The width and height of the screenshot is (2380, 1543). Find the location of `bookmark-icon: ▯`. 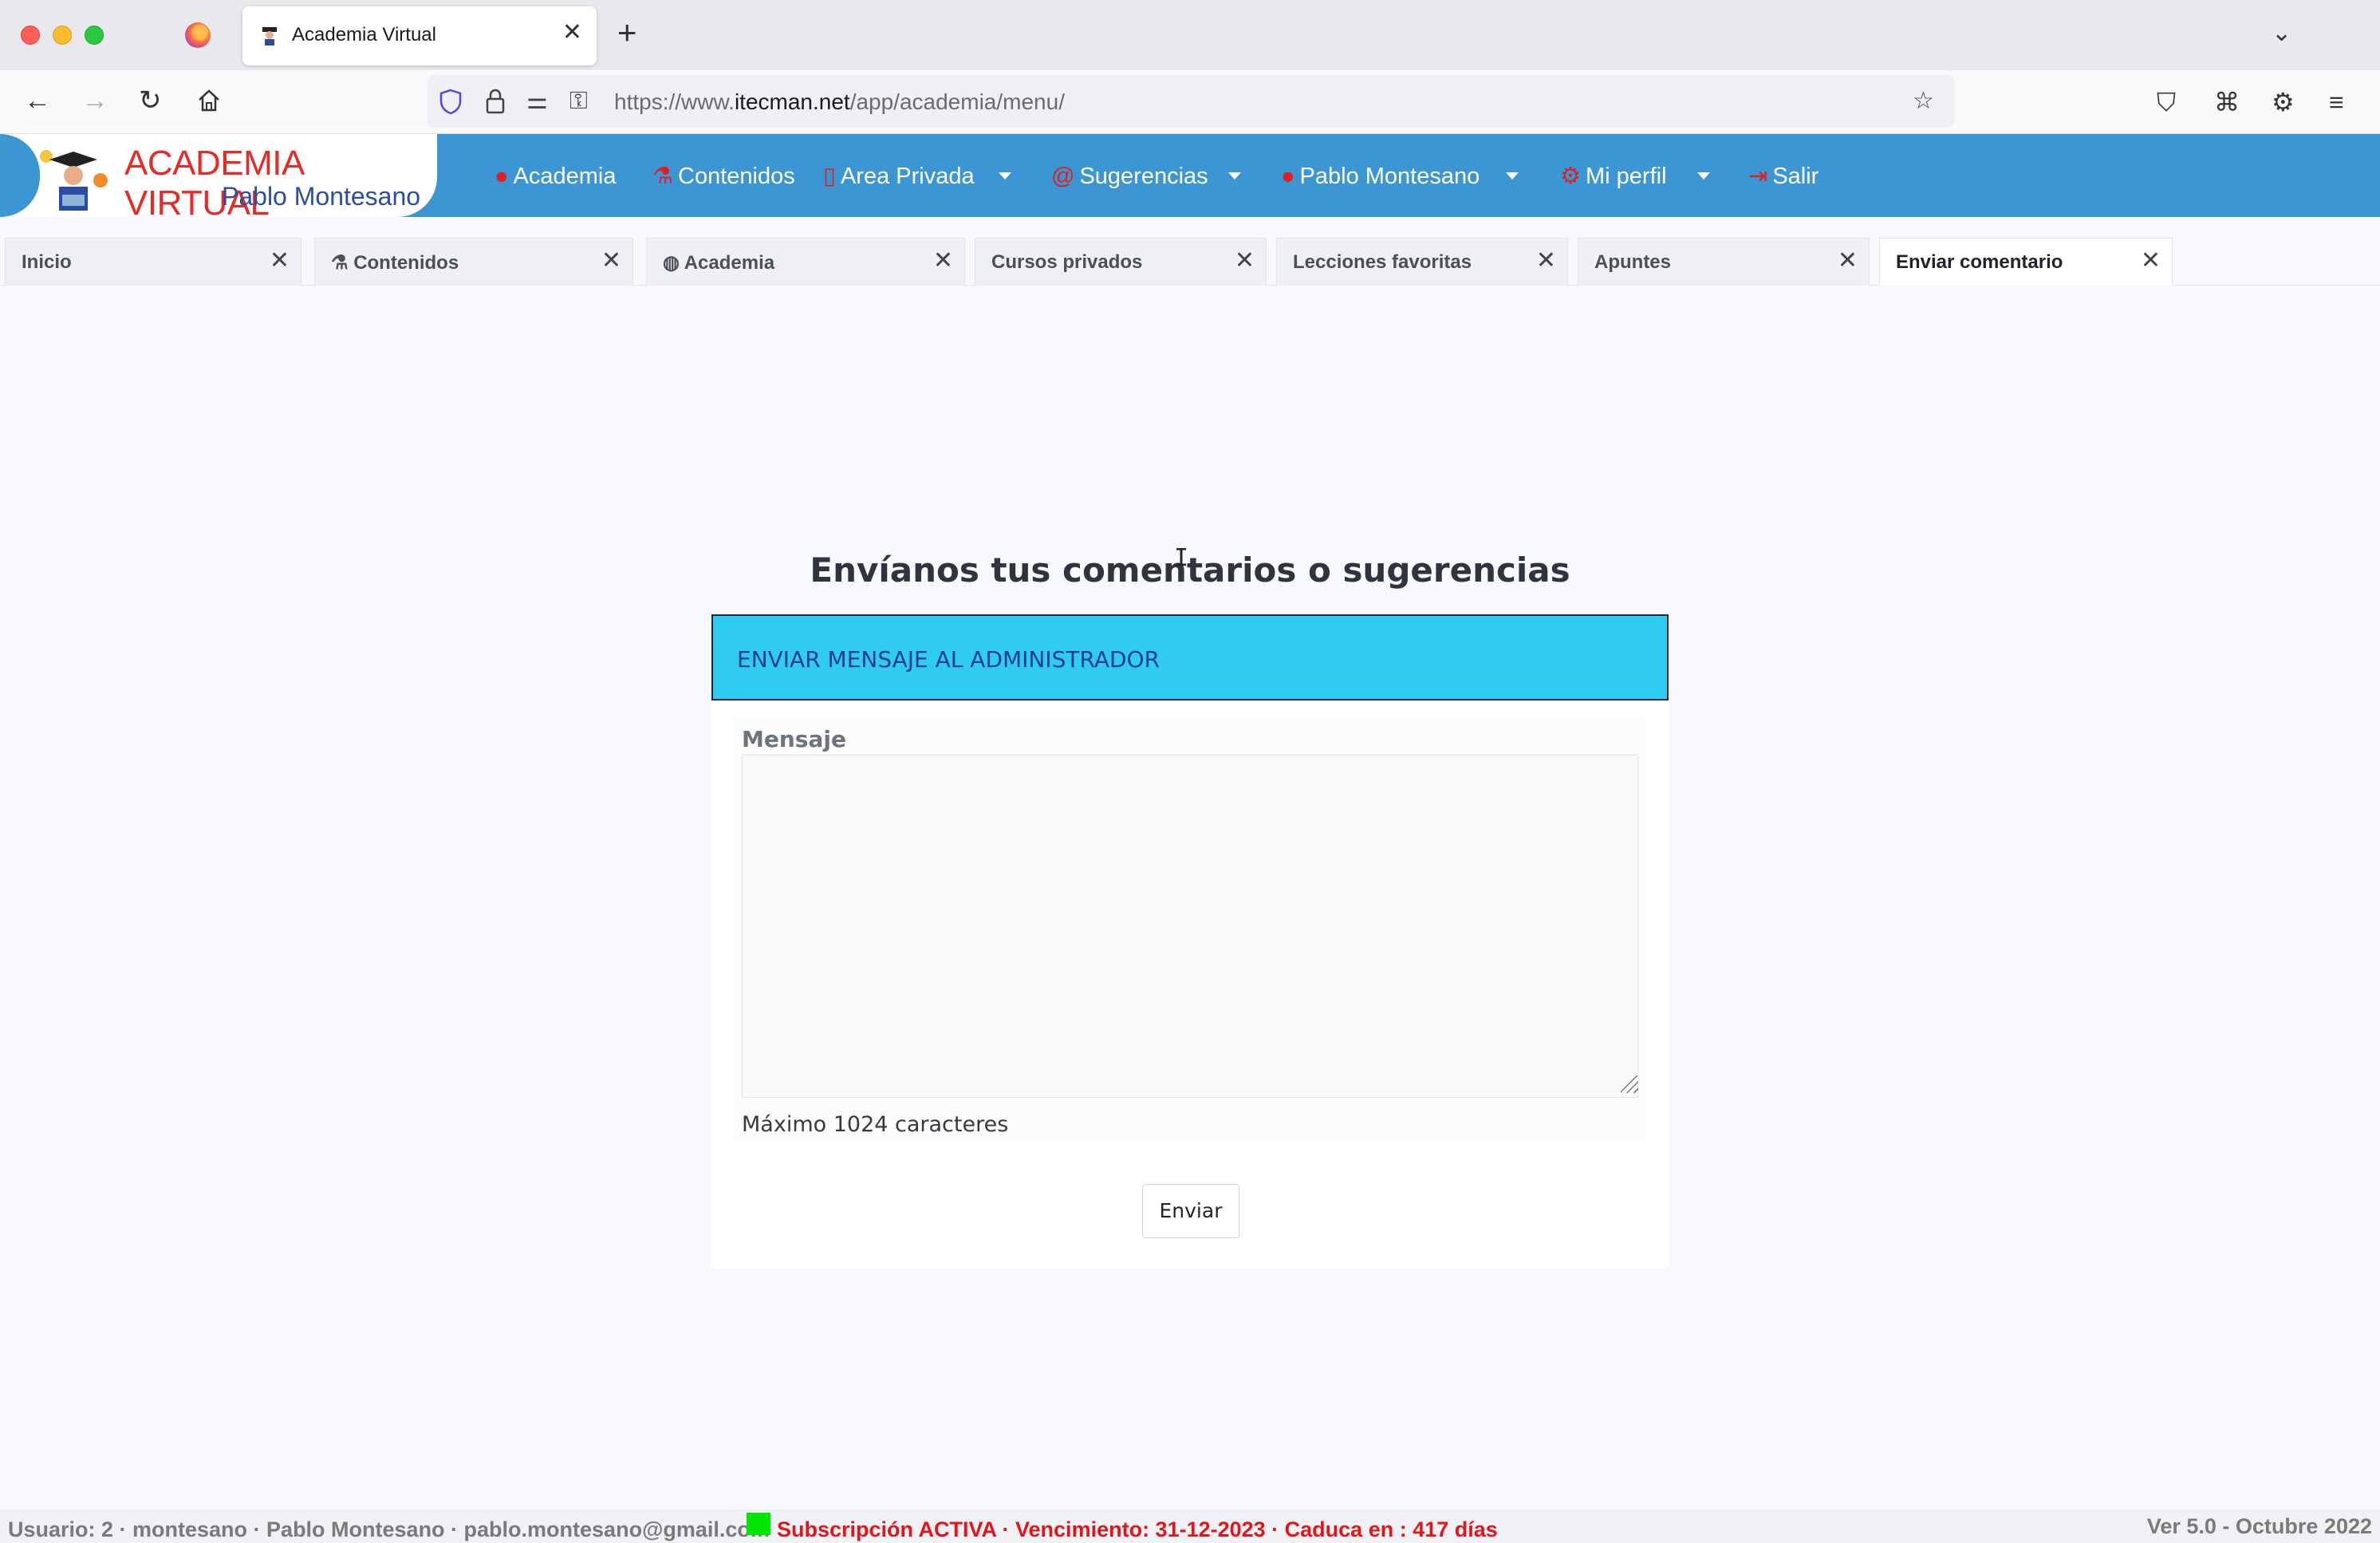

bookmark-icon: ▯ is located at coordinates (829, 176).